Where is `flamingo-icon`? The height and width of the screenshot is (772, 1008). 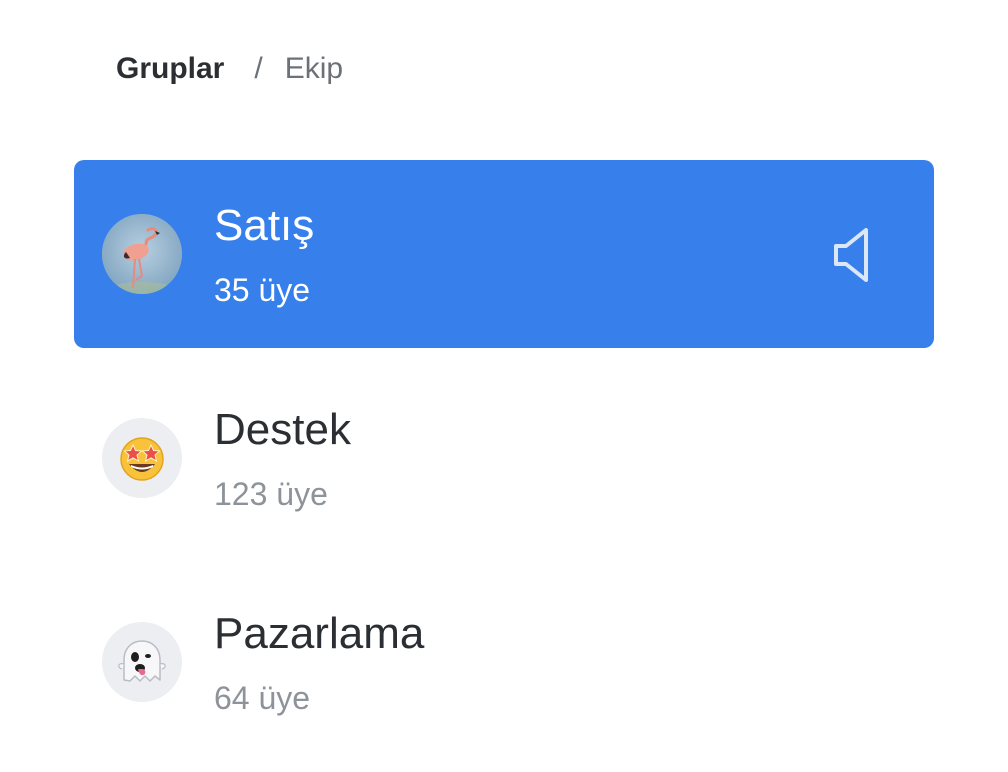
flamingo-icon is located at coordinates (142, 254).